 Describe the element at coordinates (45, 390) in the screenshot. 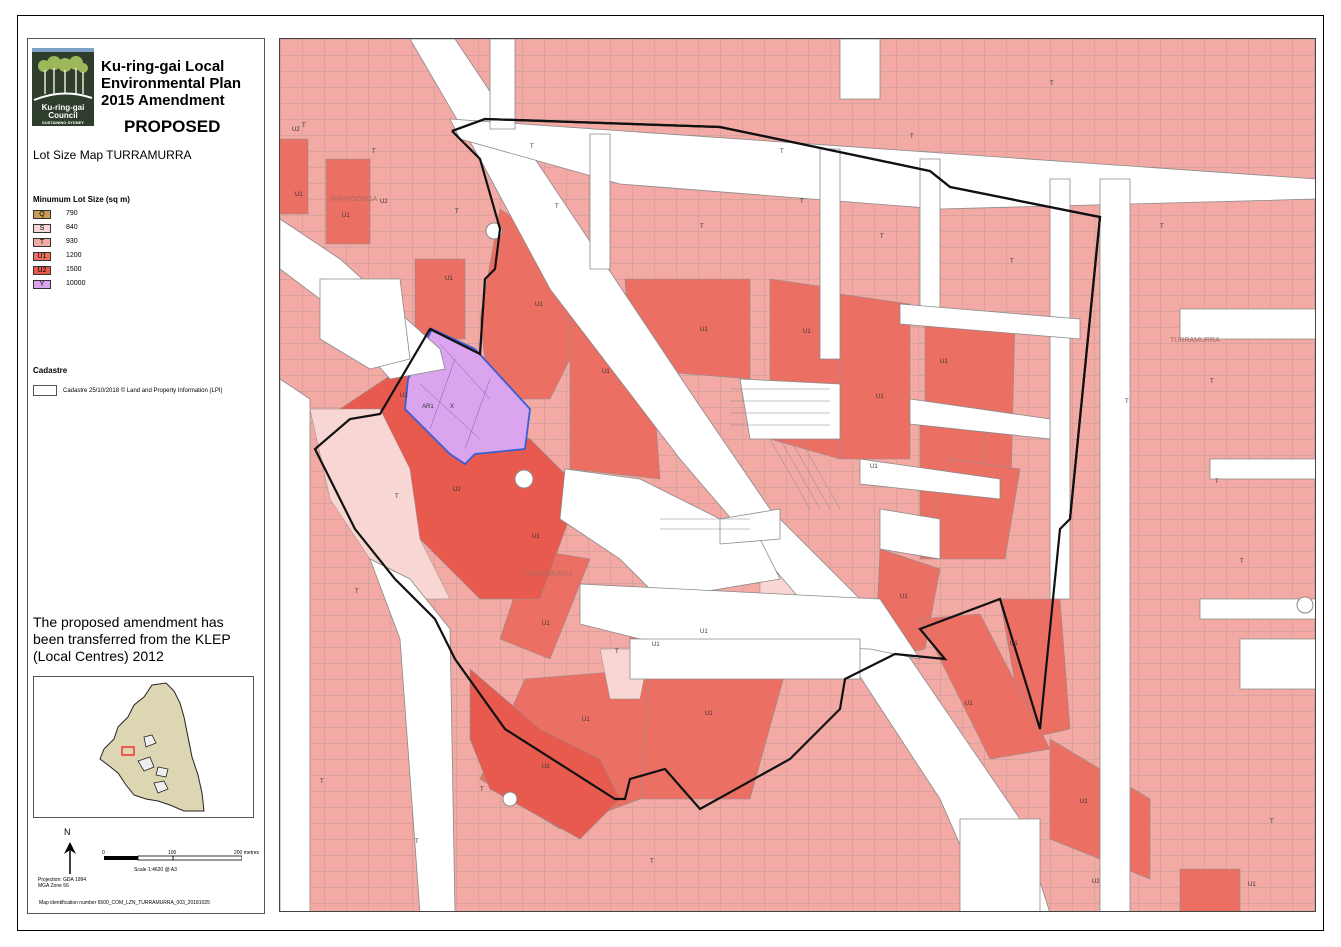

I see `cadastre-swatch` at that location.